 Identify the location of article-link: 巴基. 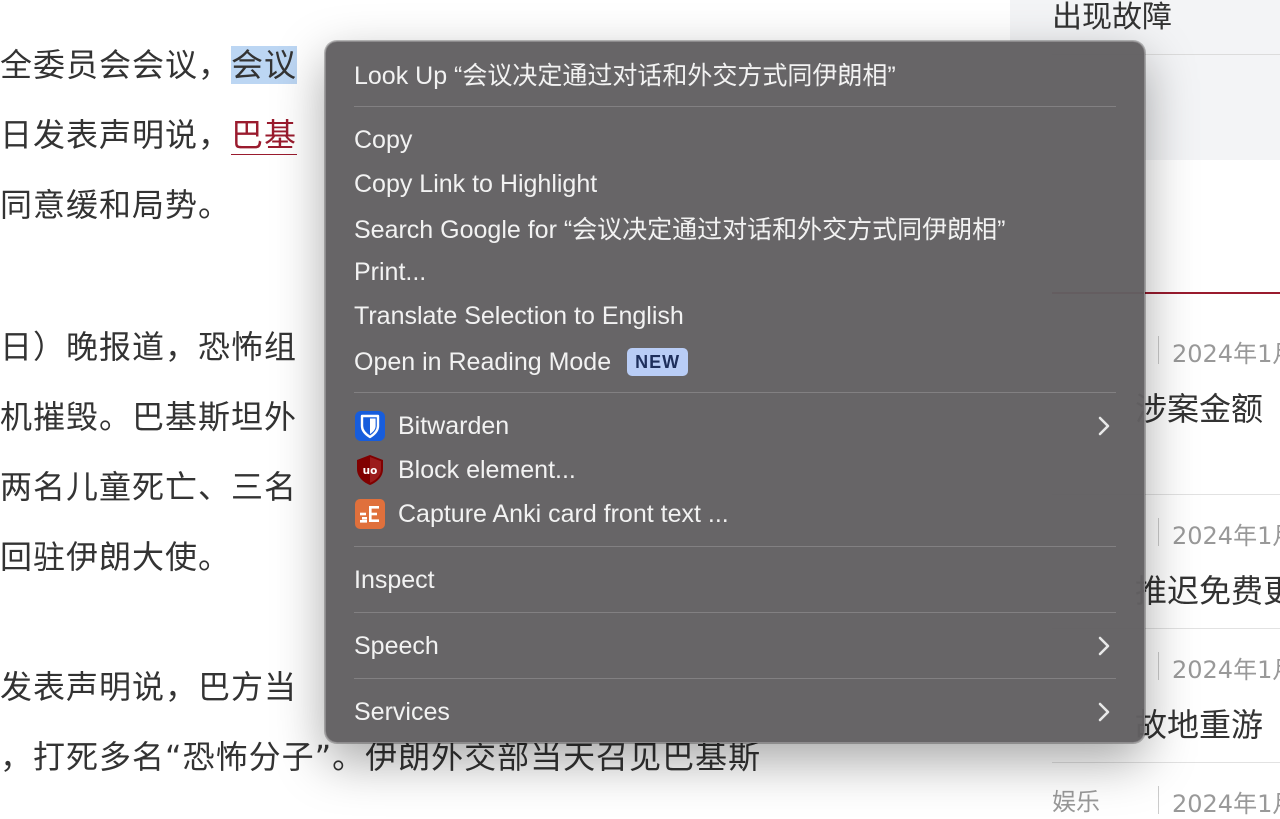
(264, 135).